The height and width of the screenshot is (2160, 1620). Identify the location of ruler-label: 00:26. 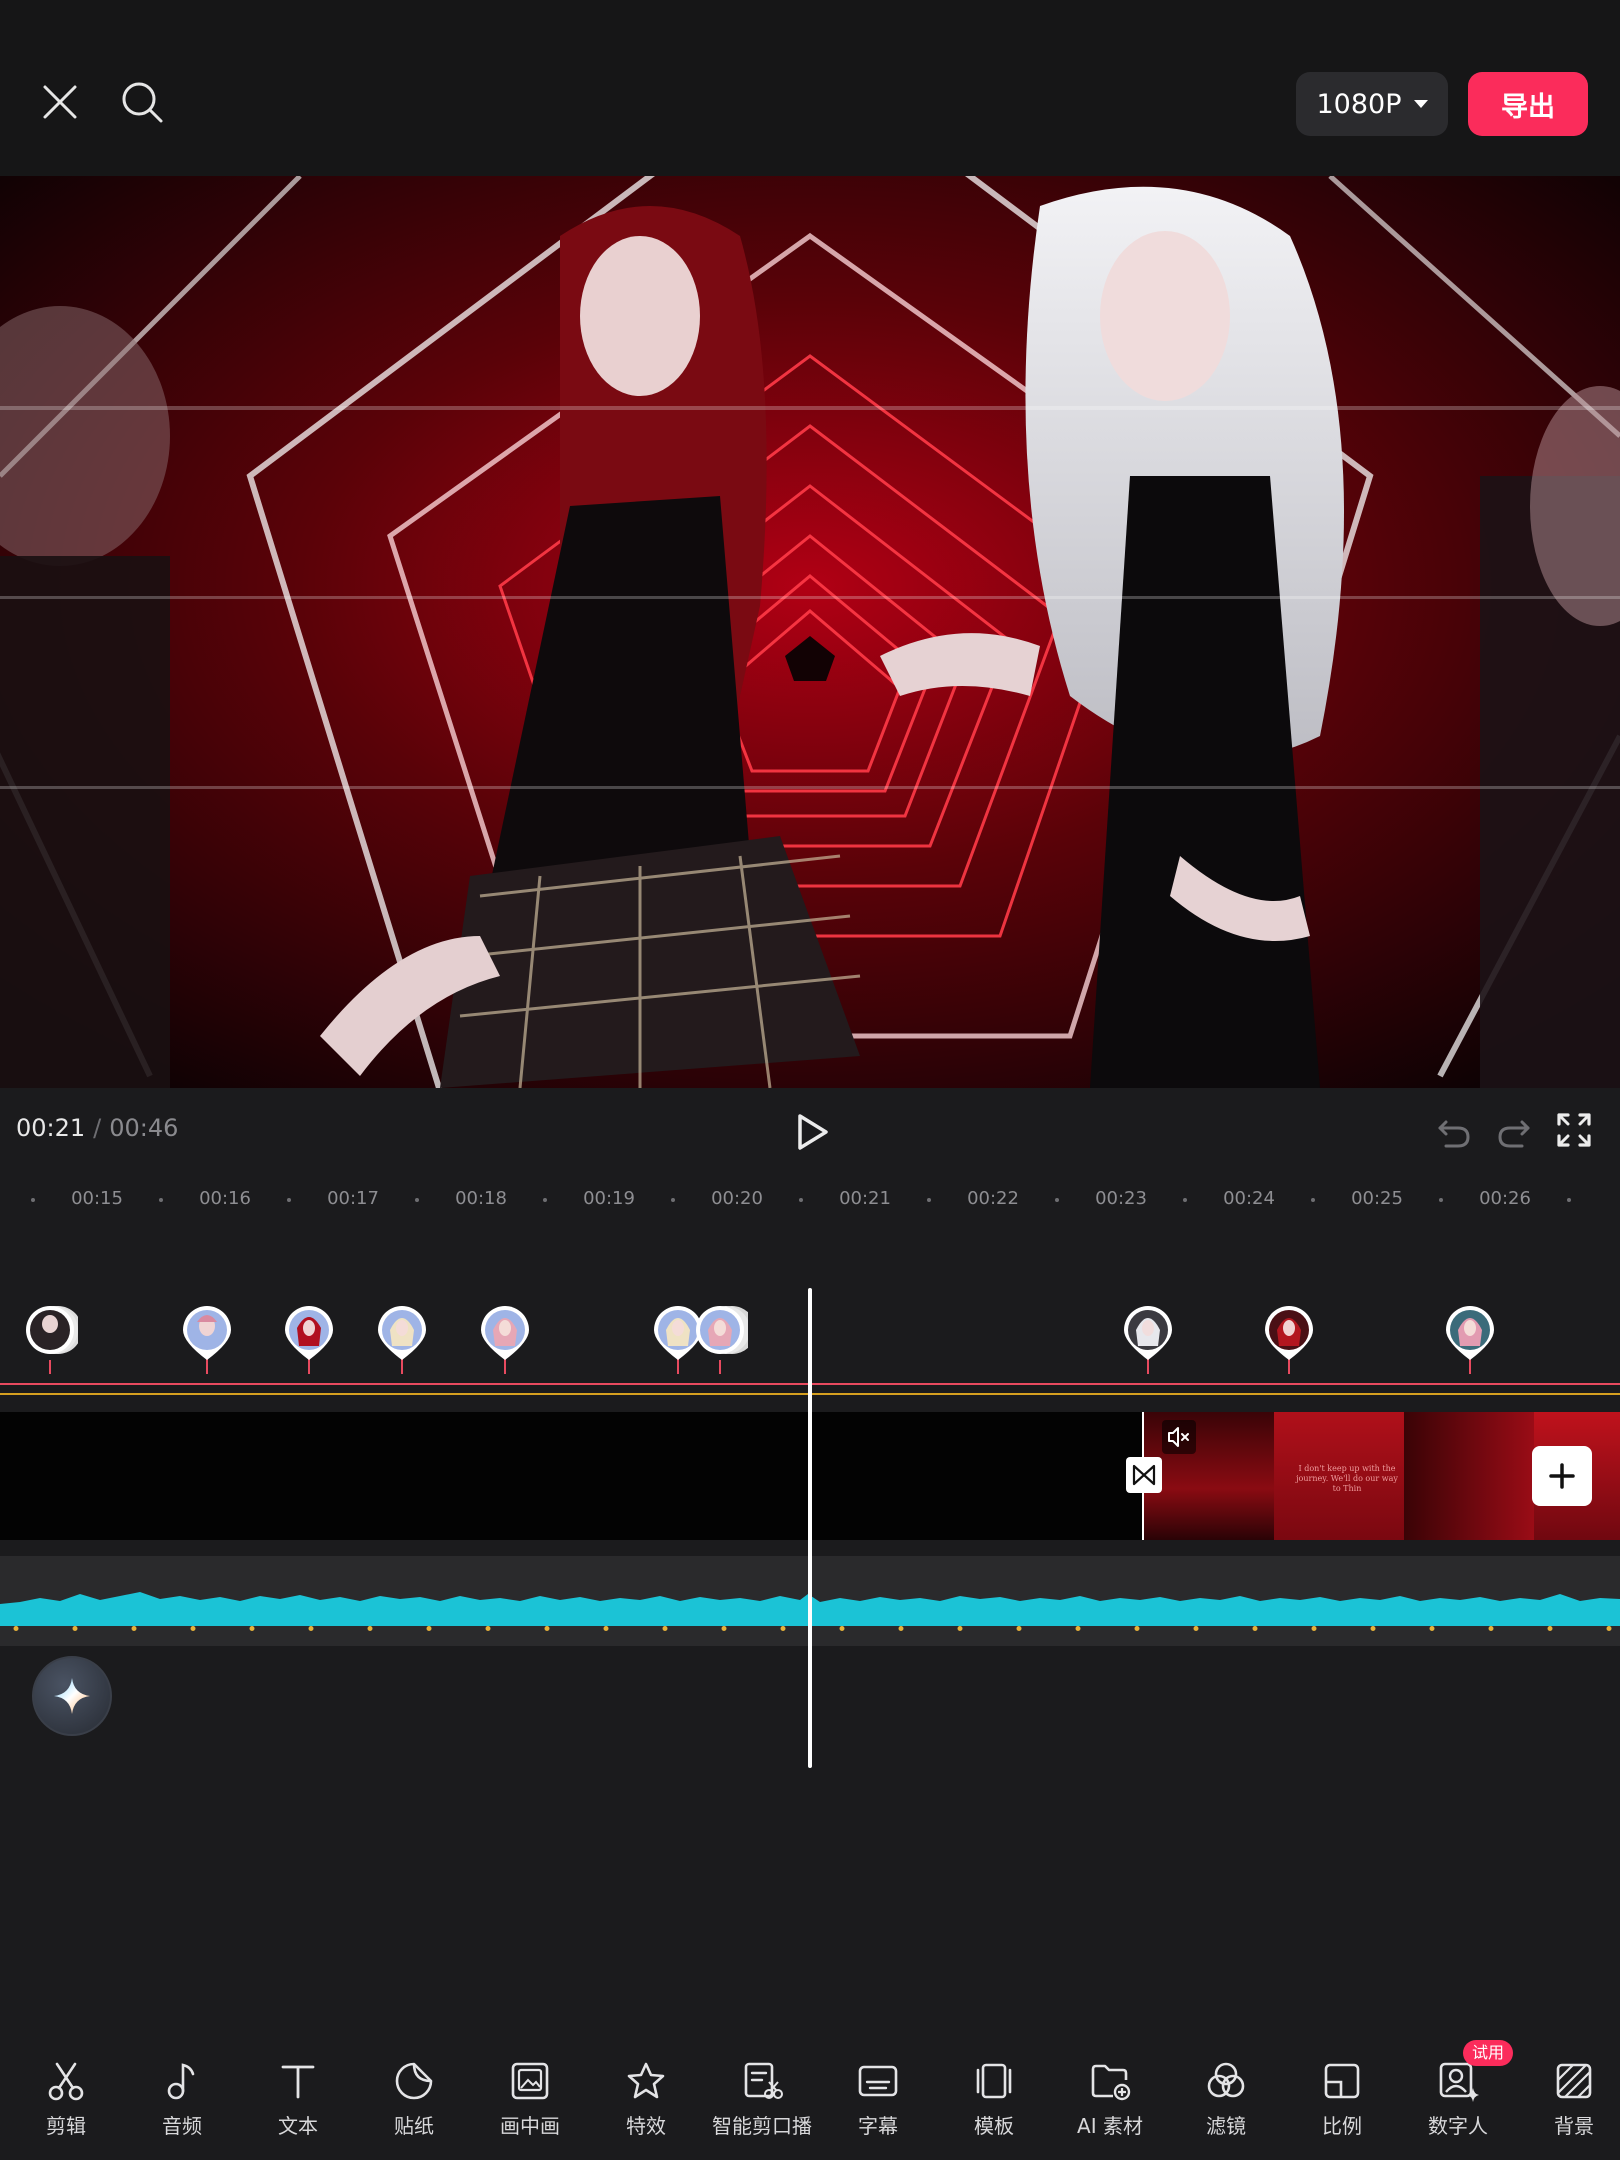
(1505, 1198).